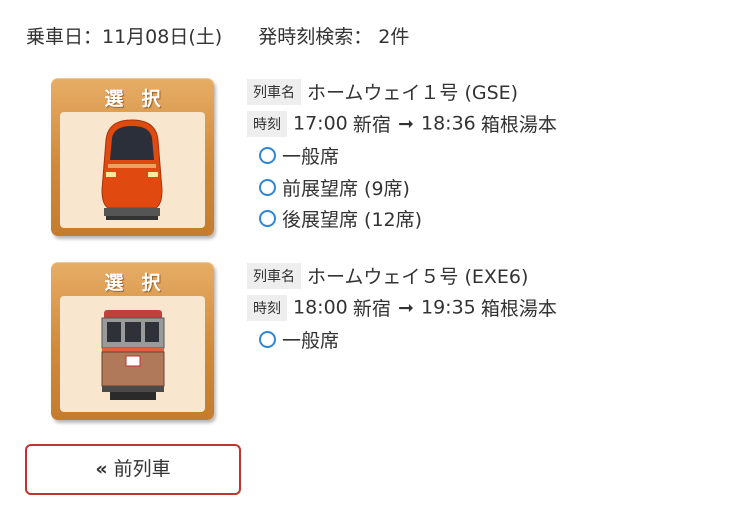 This screenshot has width=738, height=528. What do you see at coordinates (142, 469) in the screenshot?
I see `previous-train-label: 前列車` at bounding box center [142, 469].